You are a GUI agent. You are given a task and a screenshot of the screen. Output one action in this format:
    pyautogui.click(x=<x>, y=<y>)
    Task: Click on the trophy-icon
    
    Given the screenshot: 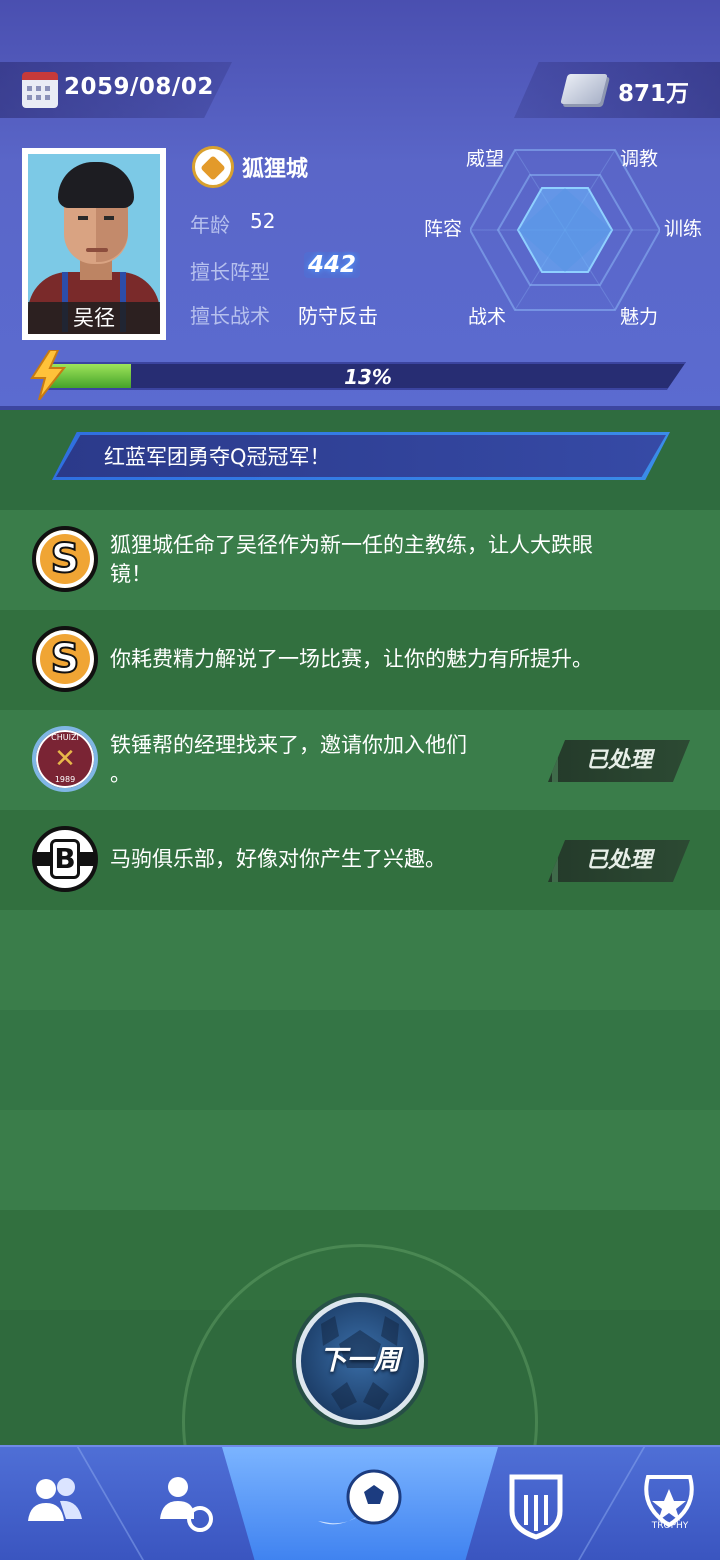 What is the action you would take?
    pyautogui.click(x=669, y=1501)
    